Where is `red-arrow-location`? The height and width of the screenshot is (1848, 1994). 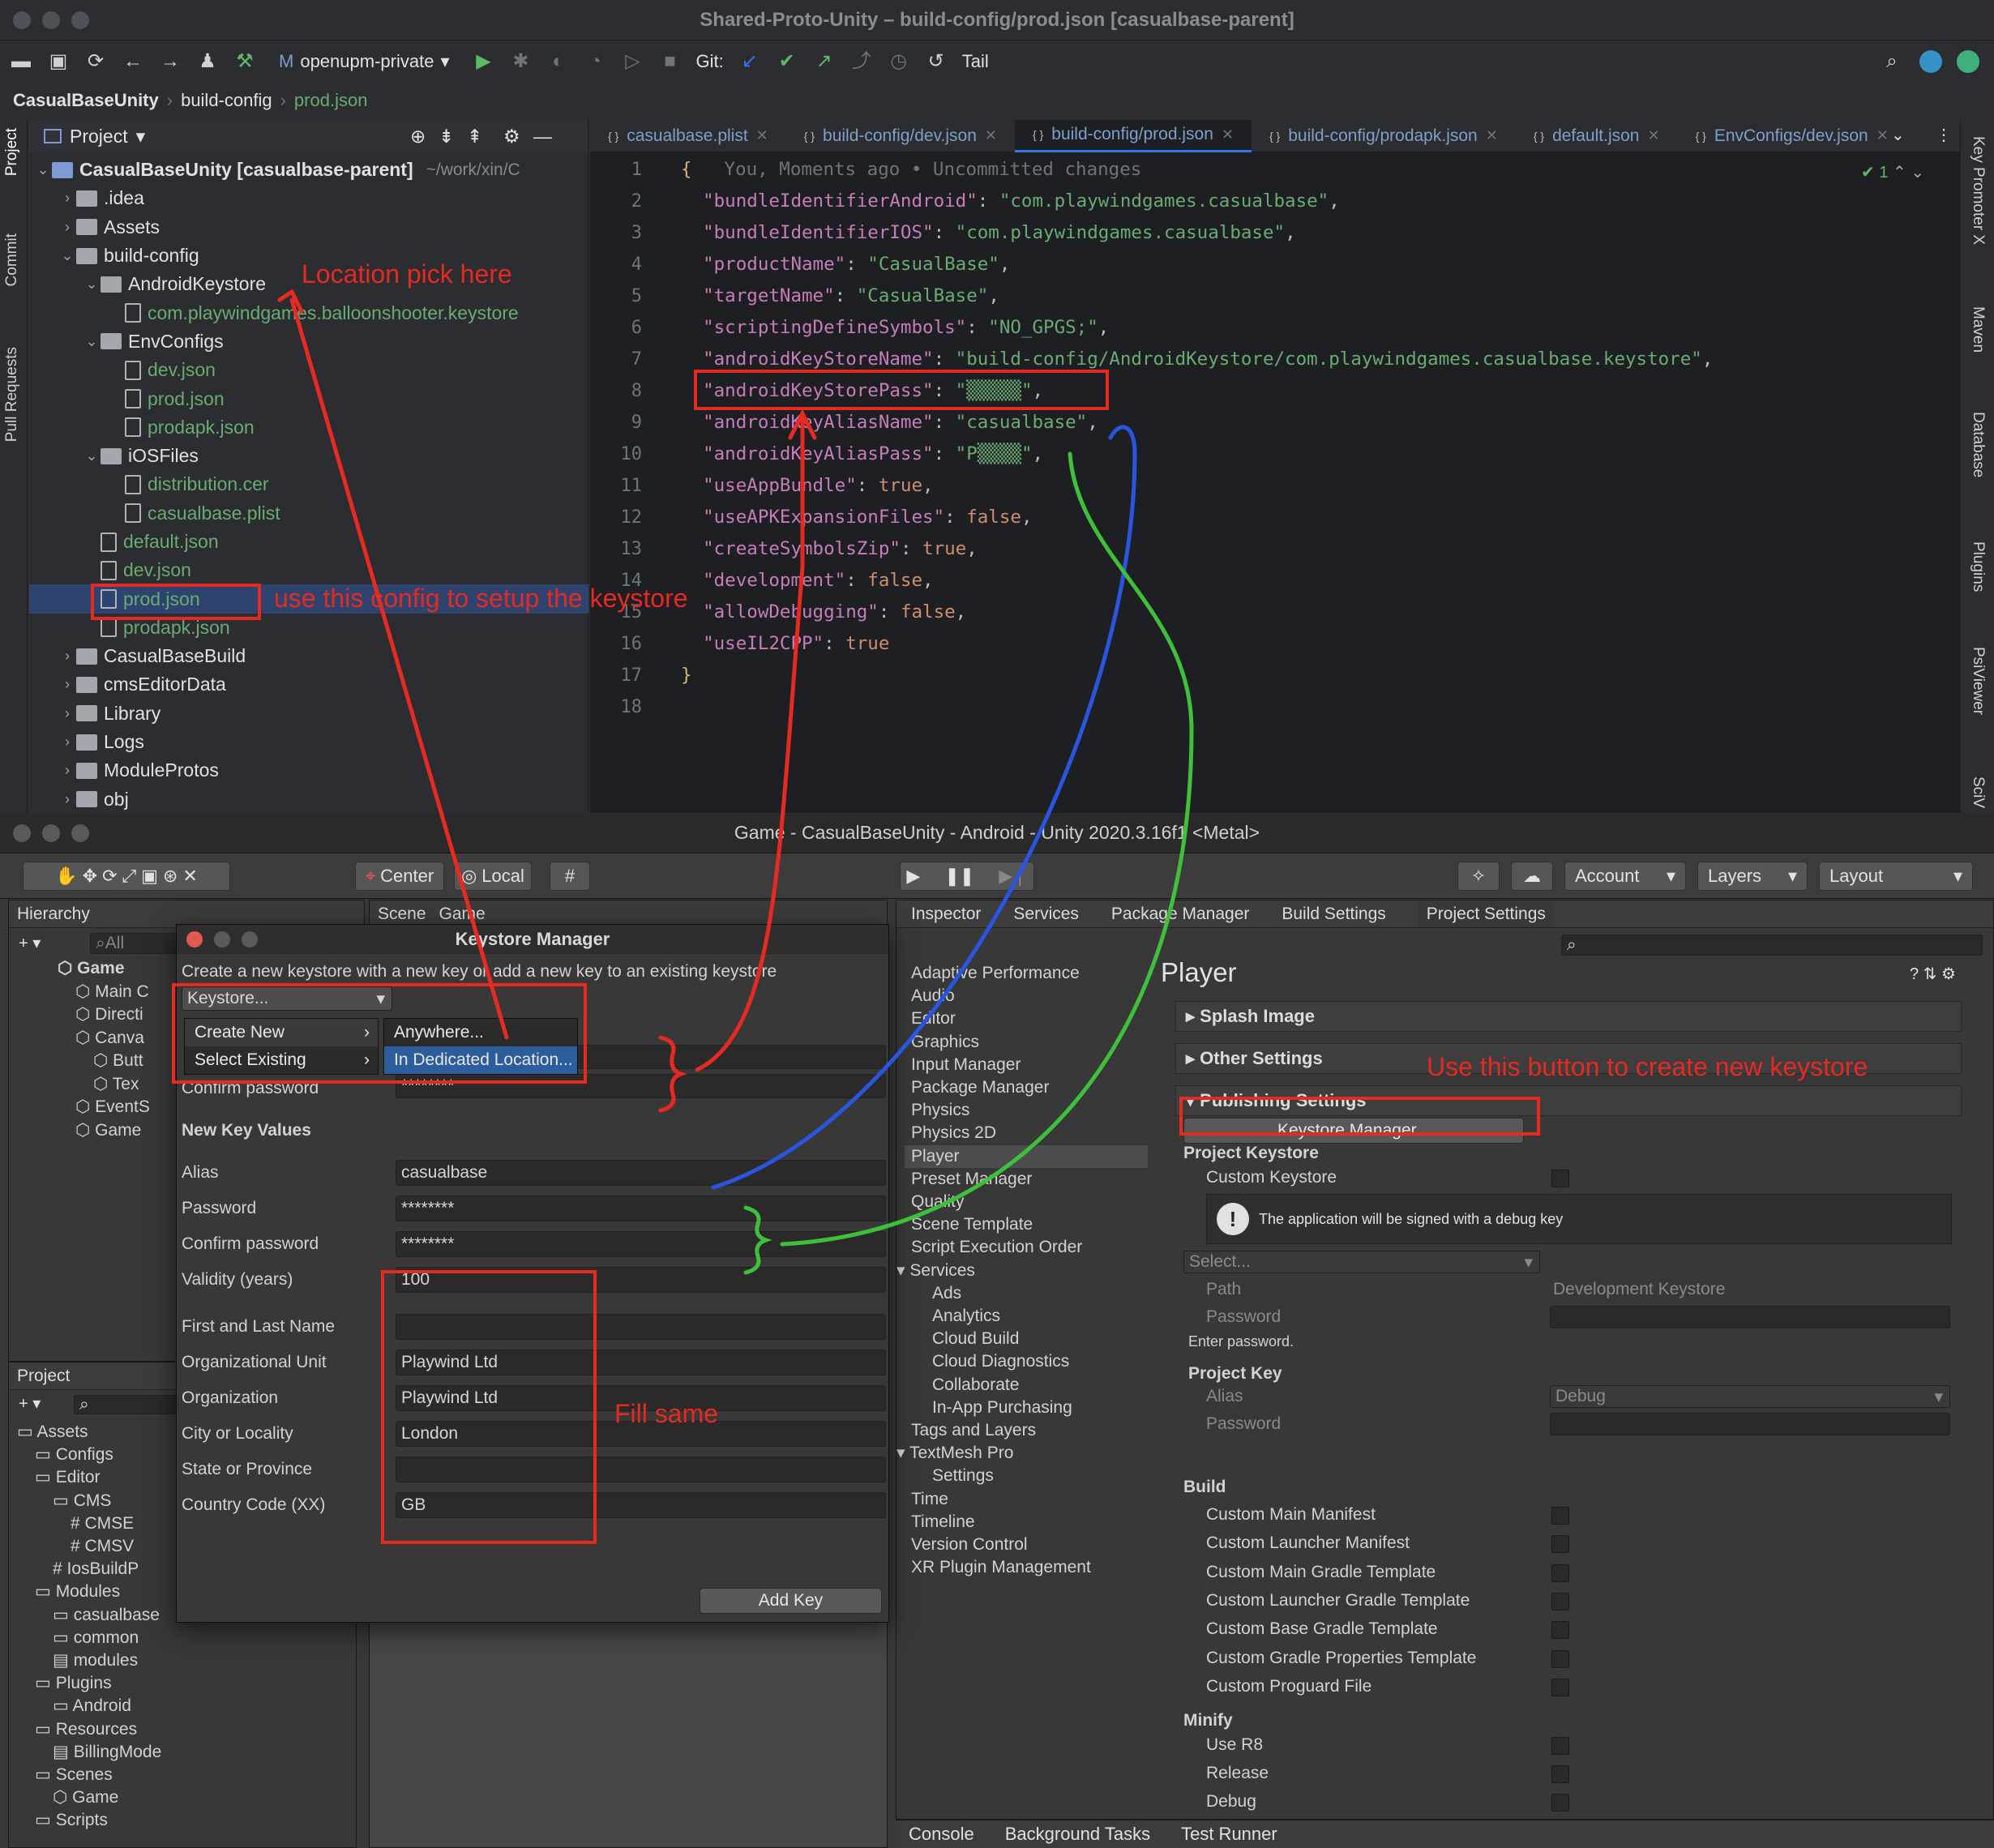
red-arrow-location is located at coordinates (399, 668).